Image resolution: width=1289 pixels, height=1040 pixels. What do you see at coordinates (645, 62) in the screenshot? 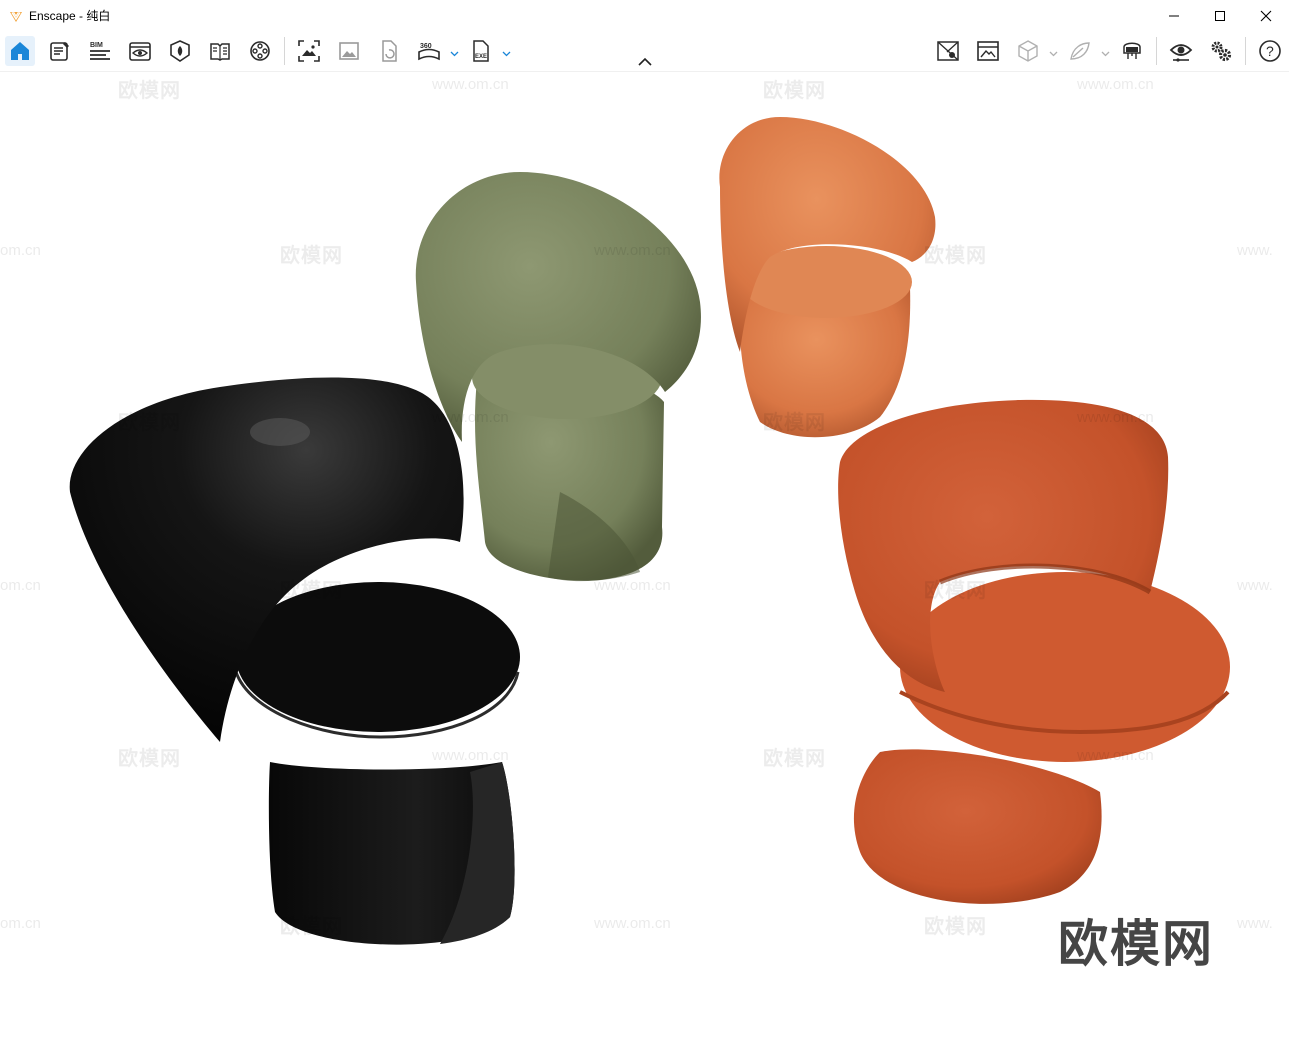
I see `collapse-toolbar-icon` at bounding box center [645, 62].